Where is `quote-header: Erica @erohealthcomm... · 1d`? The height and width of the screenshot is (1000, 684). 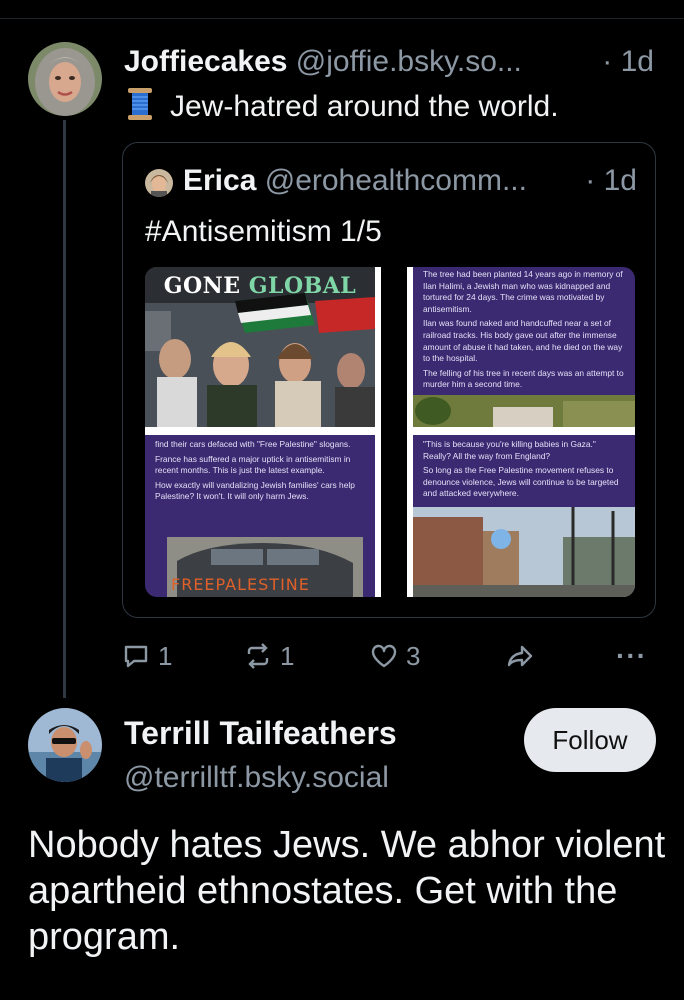
quote-header: Erica @erohealthcomm... · 1d is located at coordinates (391, 181).